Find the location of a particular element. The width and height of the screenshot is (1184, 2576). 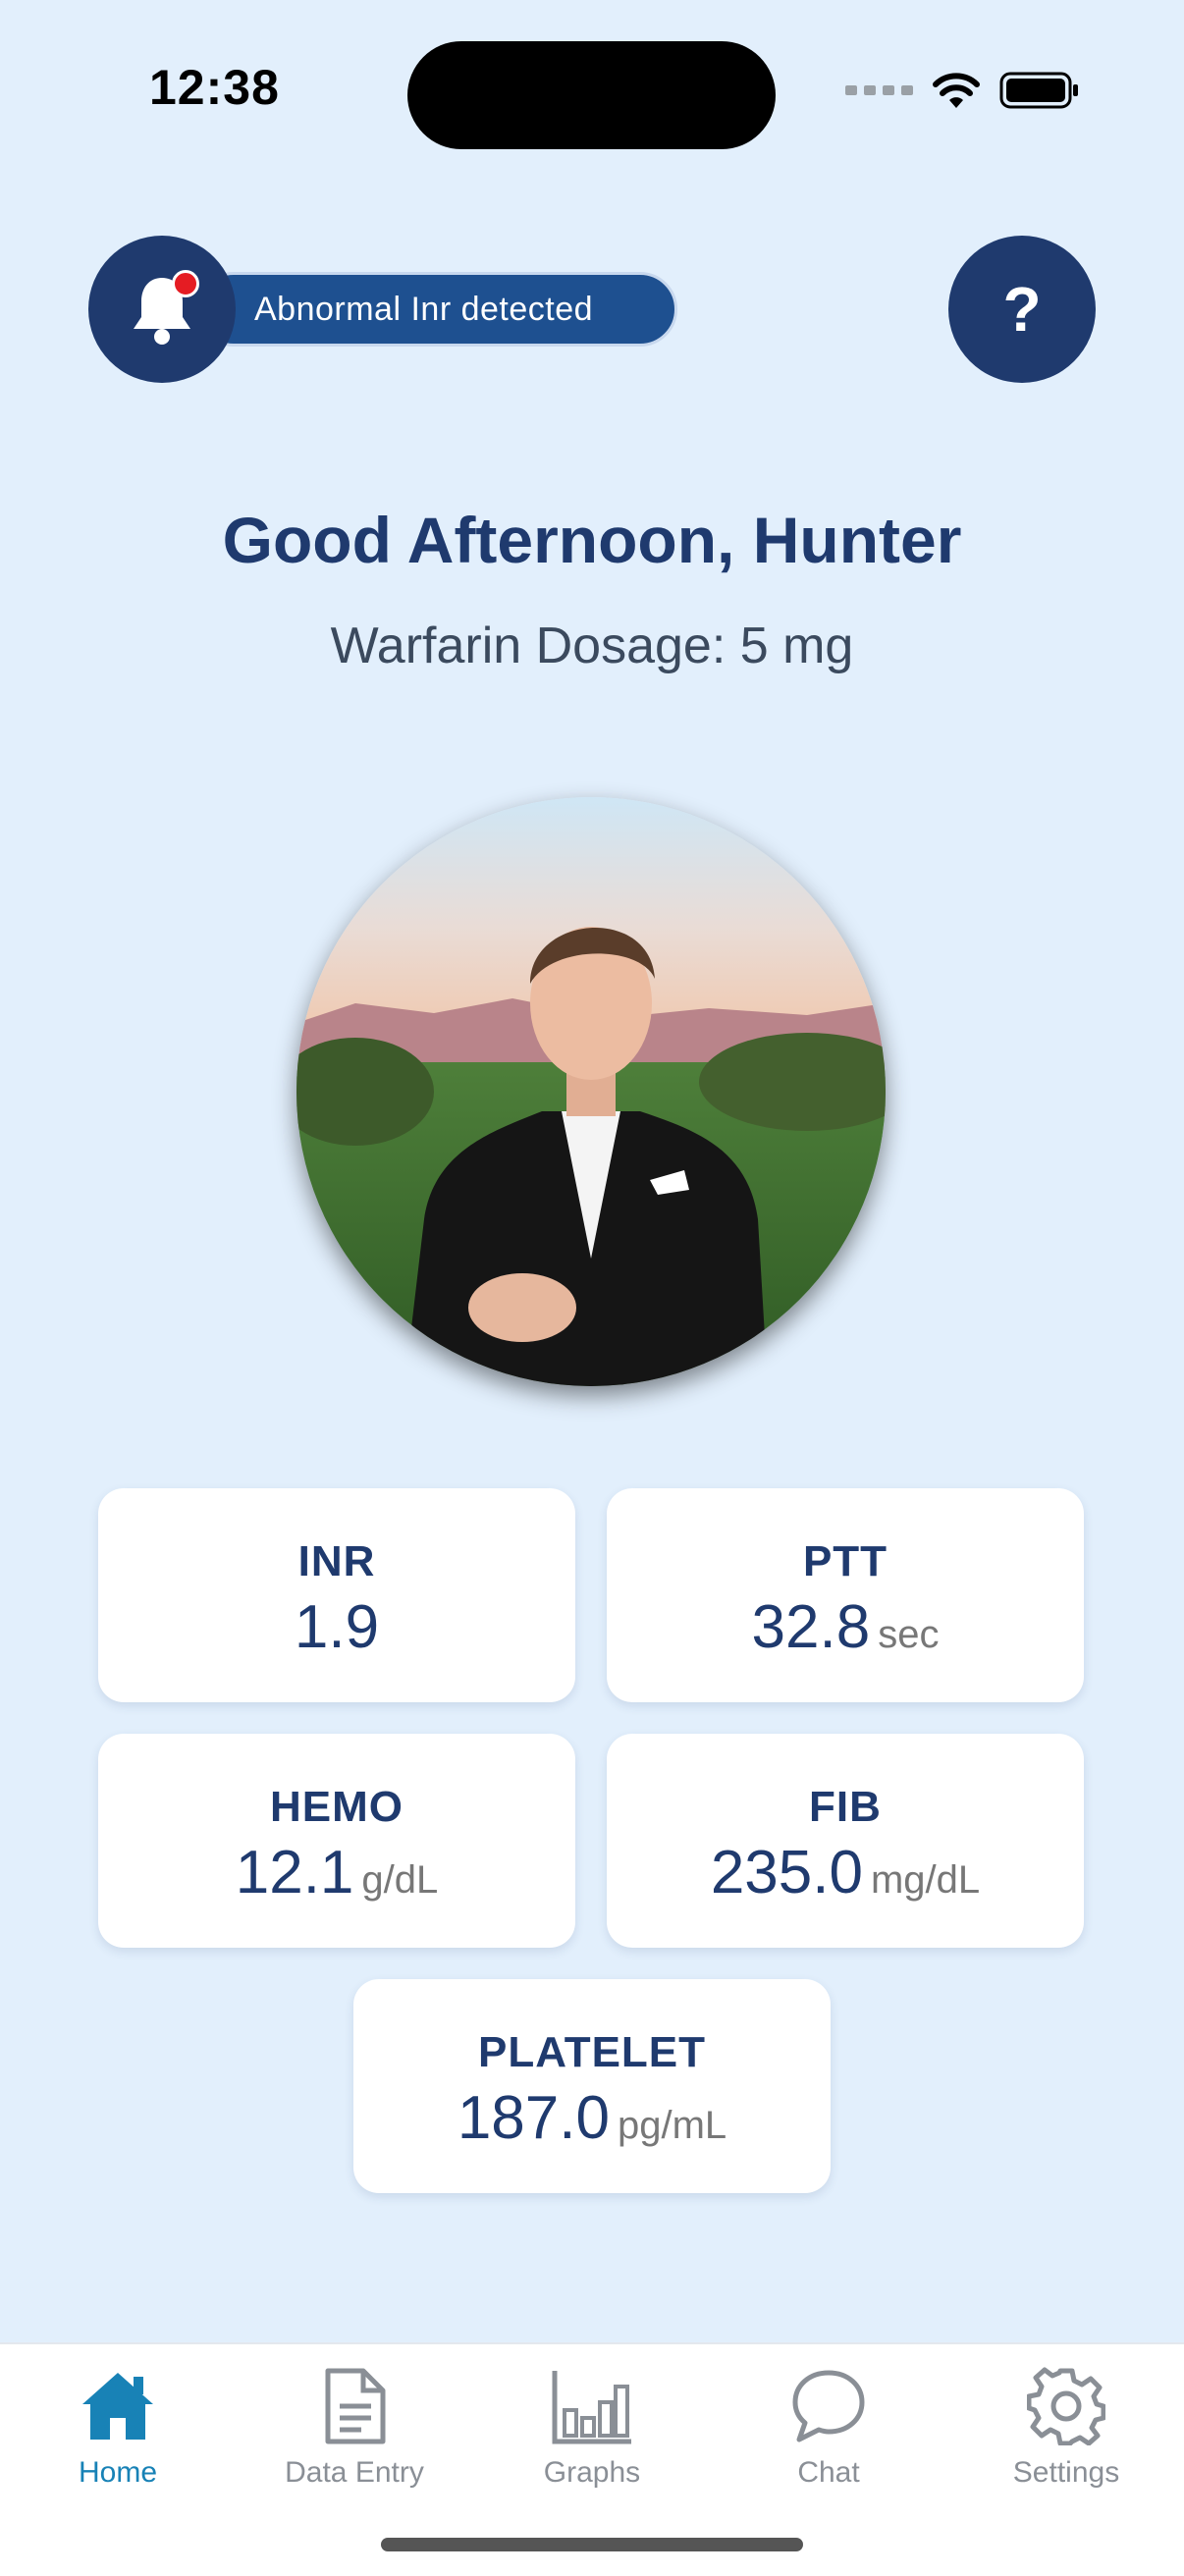

platelet-card: PLATELET 187.0 pg/mL is located at coordinates (592, 2086).